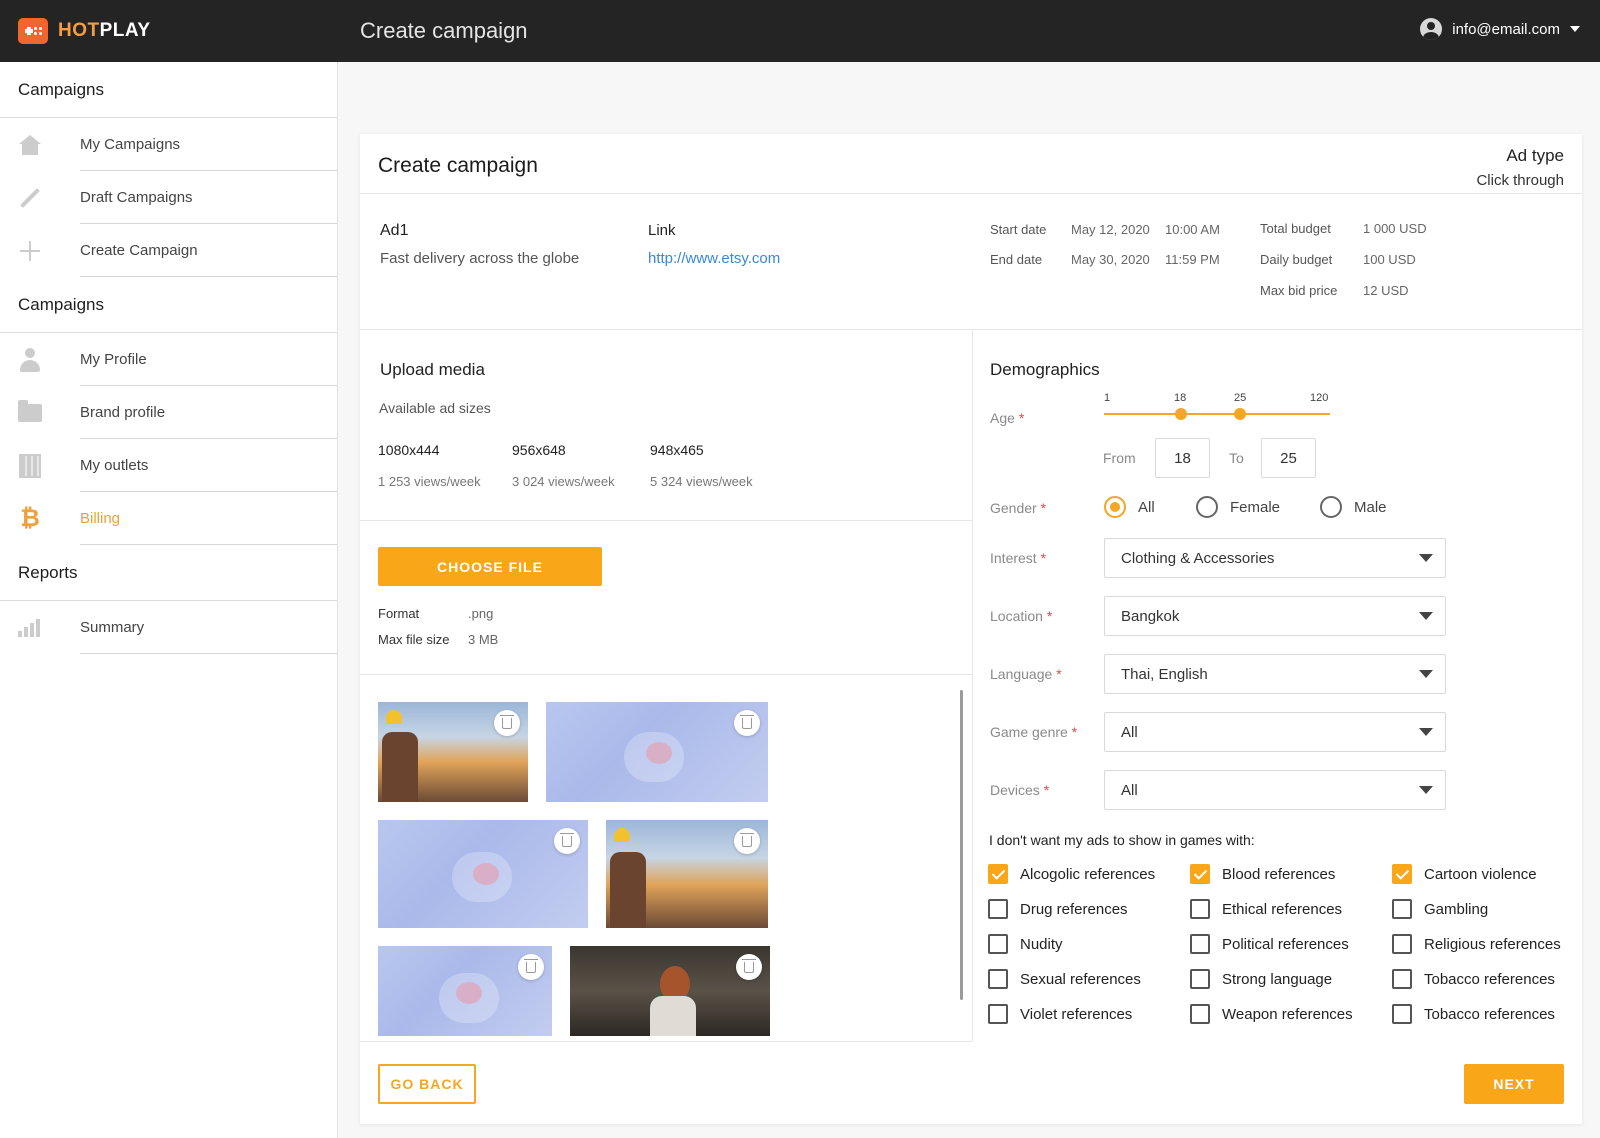 The image size is (1600, 1138). What do you see at coordinates (1192, 259) in the screenshot?
I see `end-time: 11:59 PM` at bounding box center [1192, 259].